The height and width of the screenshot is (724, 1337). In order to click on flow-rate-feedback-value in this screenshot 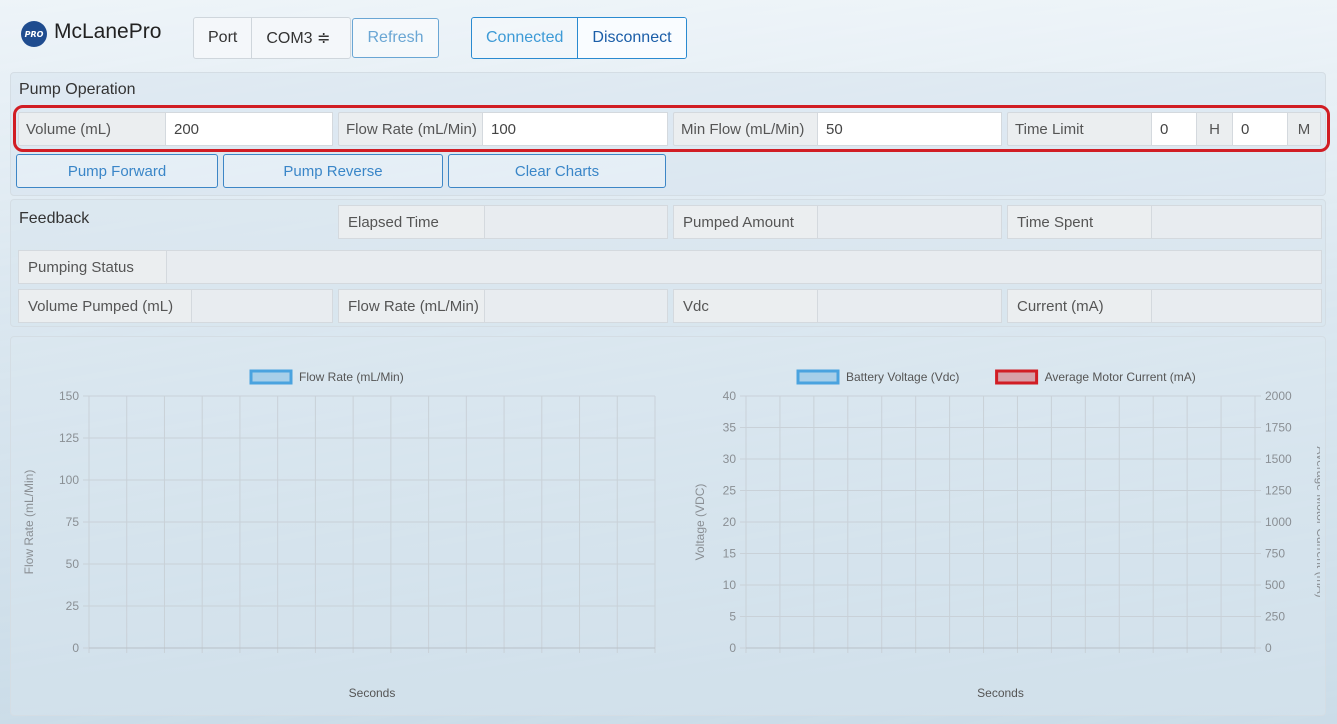, I will do `click(576, 306)`.